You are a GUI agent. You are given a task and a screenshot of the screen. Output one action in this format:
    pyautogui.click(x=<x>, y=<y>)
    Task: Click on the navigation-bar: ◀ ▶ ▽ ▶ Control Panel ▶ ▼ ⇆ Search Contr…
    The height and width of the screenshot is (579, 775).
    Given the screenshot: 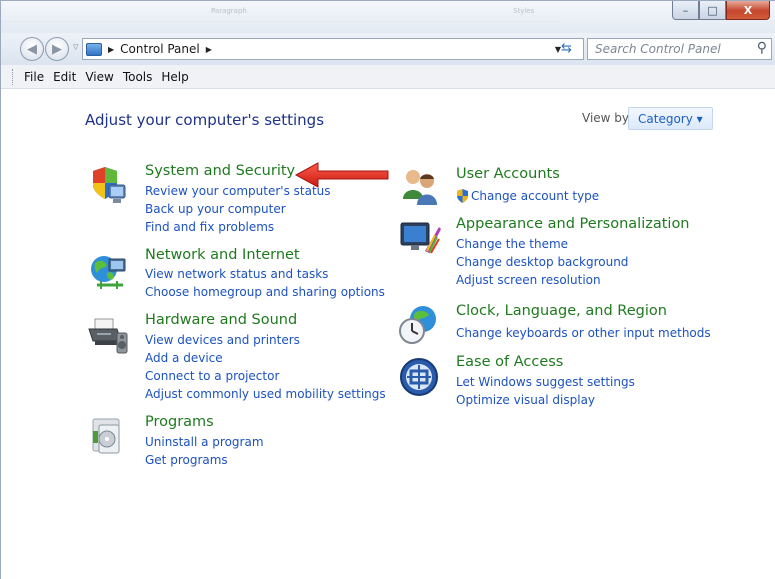 What is the action you would take?
    pyautogui.click(x=388, y=49)
    